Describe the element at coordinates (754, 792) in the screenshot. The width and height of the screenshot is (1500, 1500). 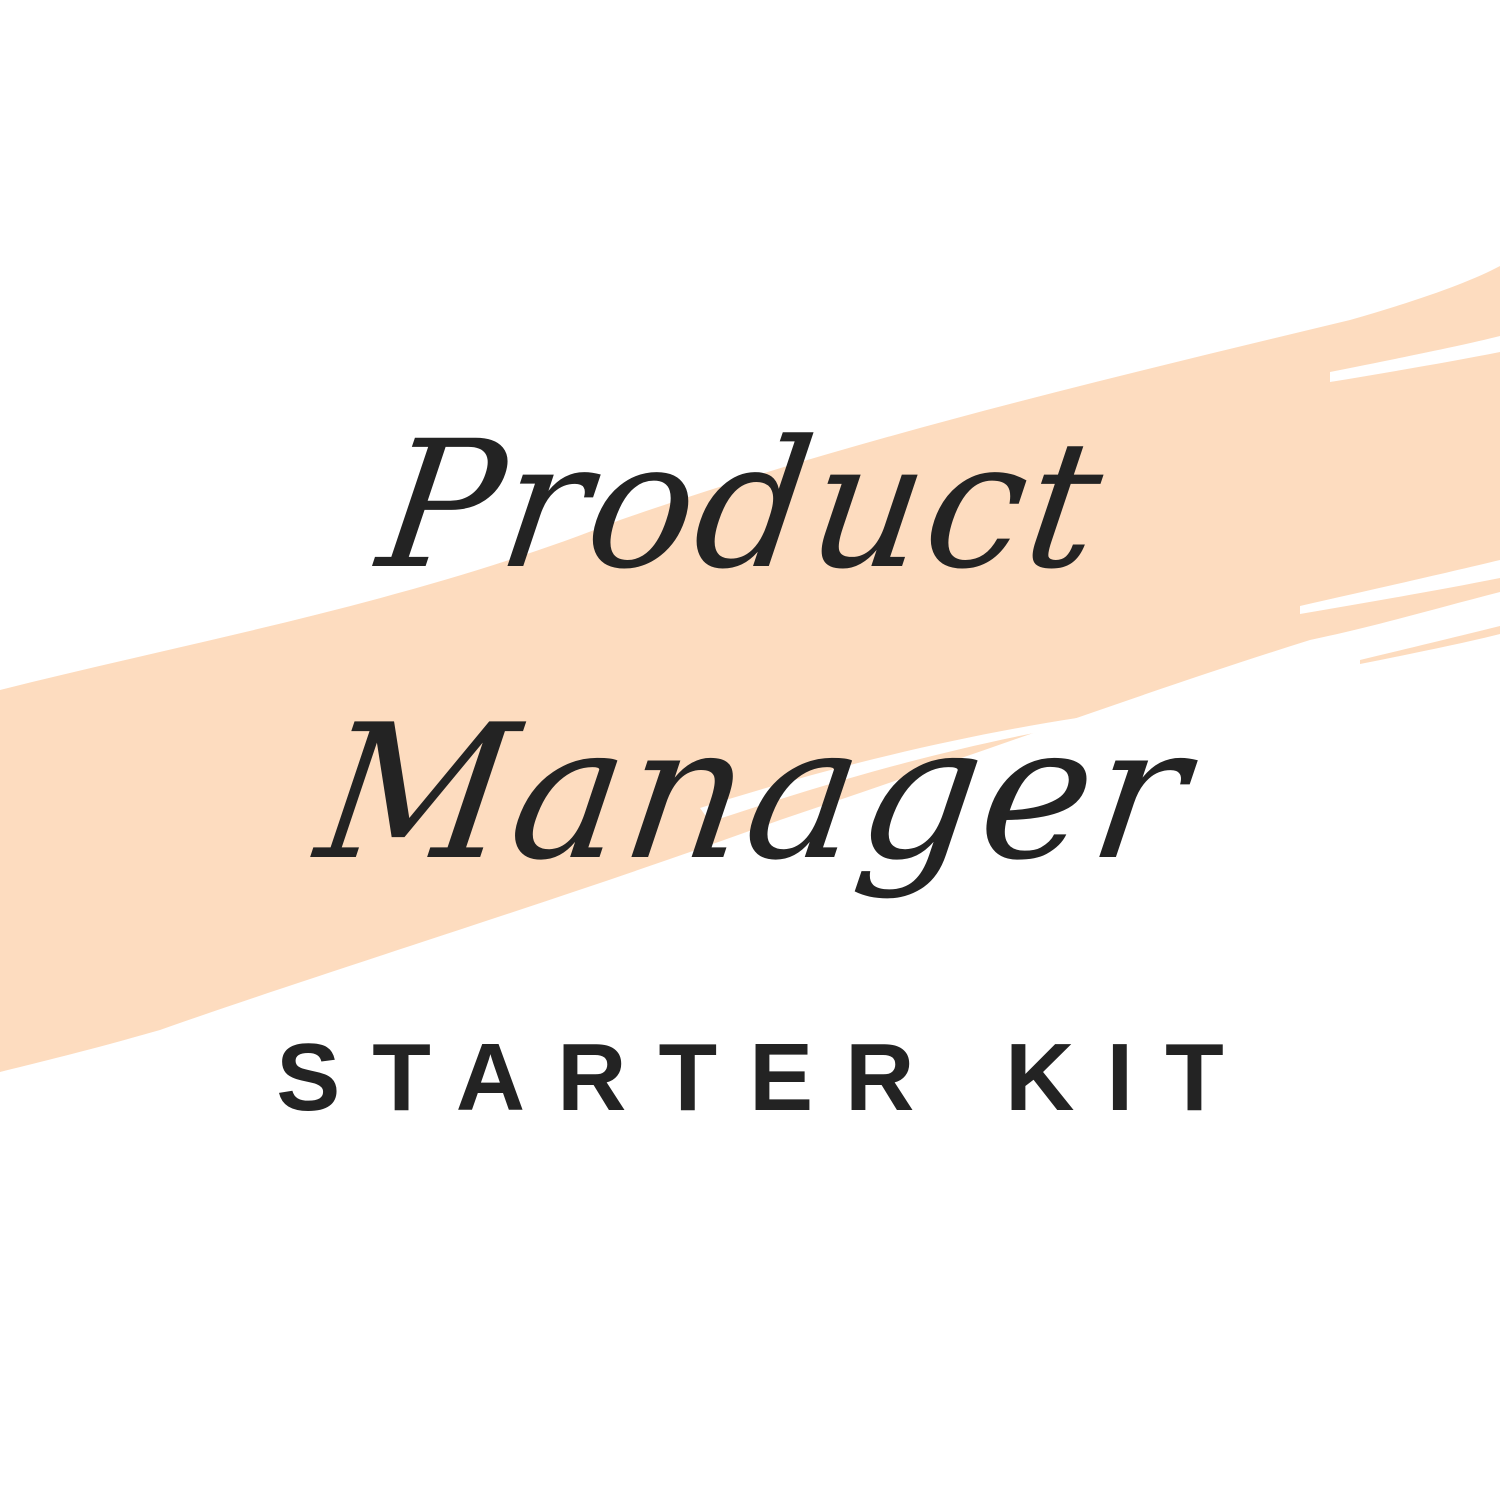
I see `title-line-manager: Manager` at that location.